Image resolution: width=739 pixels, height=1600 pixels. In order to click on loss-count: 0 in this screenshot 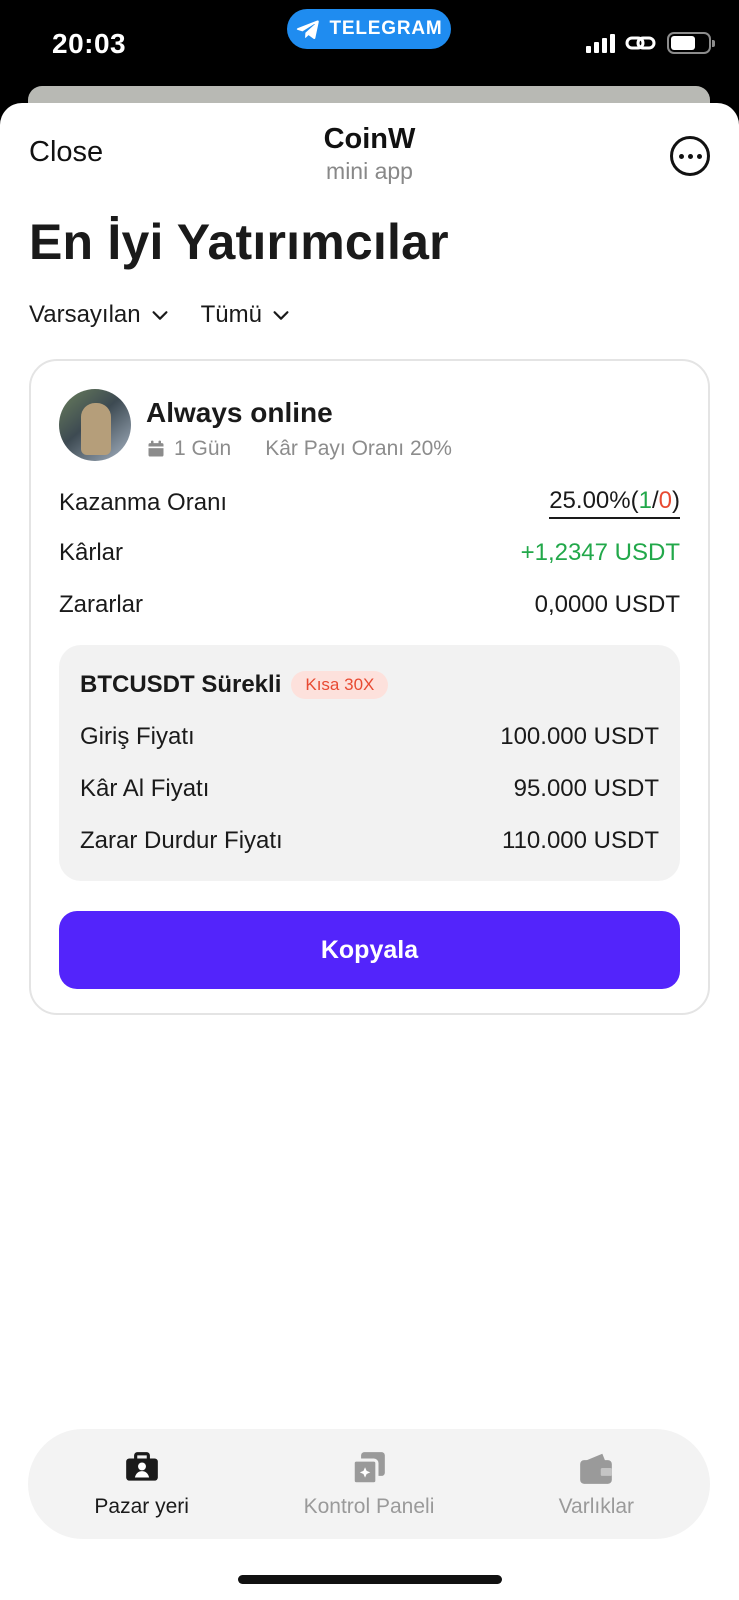, I will do `click(665, 500)`.